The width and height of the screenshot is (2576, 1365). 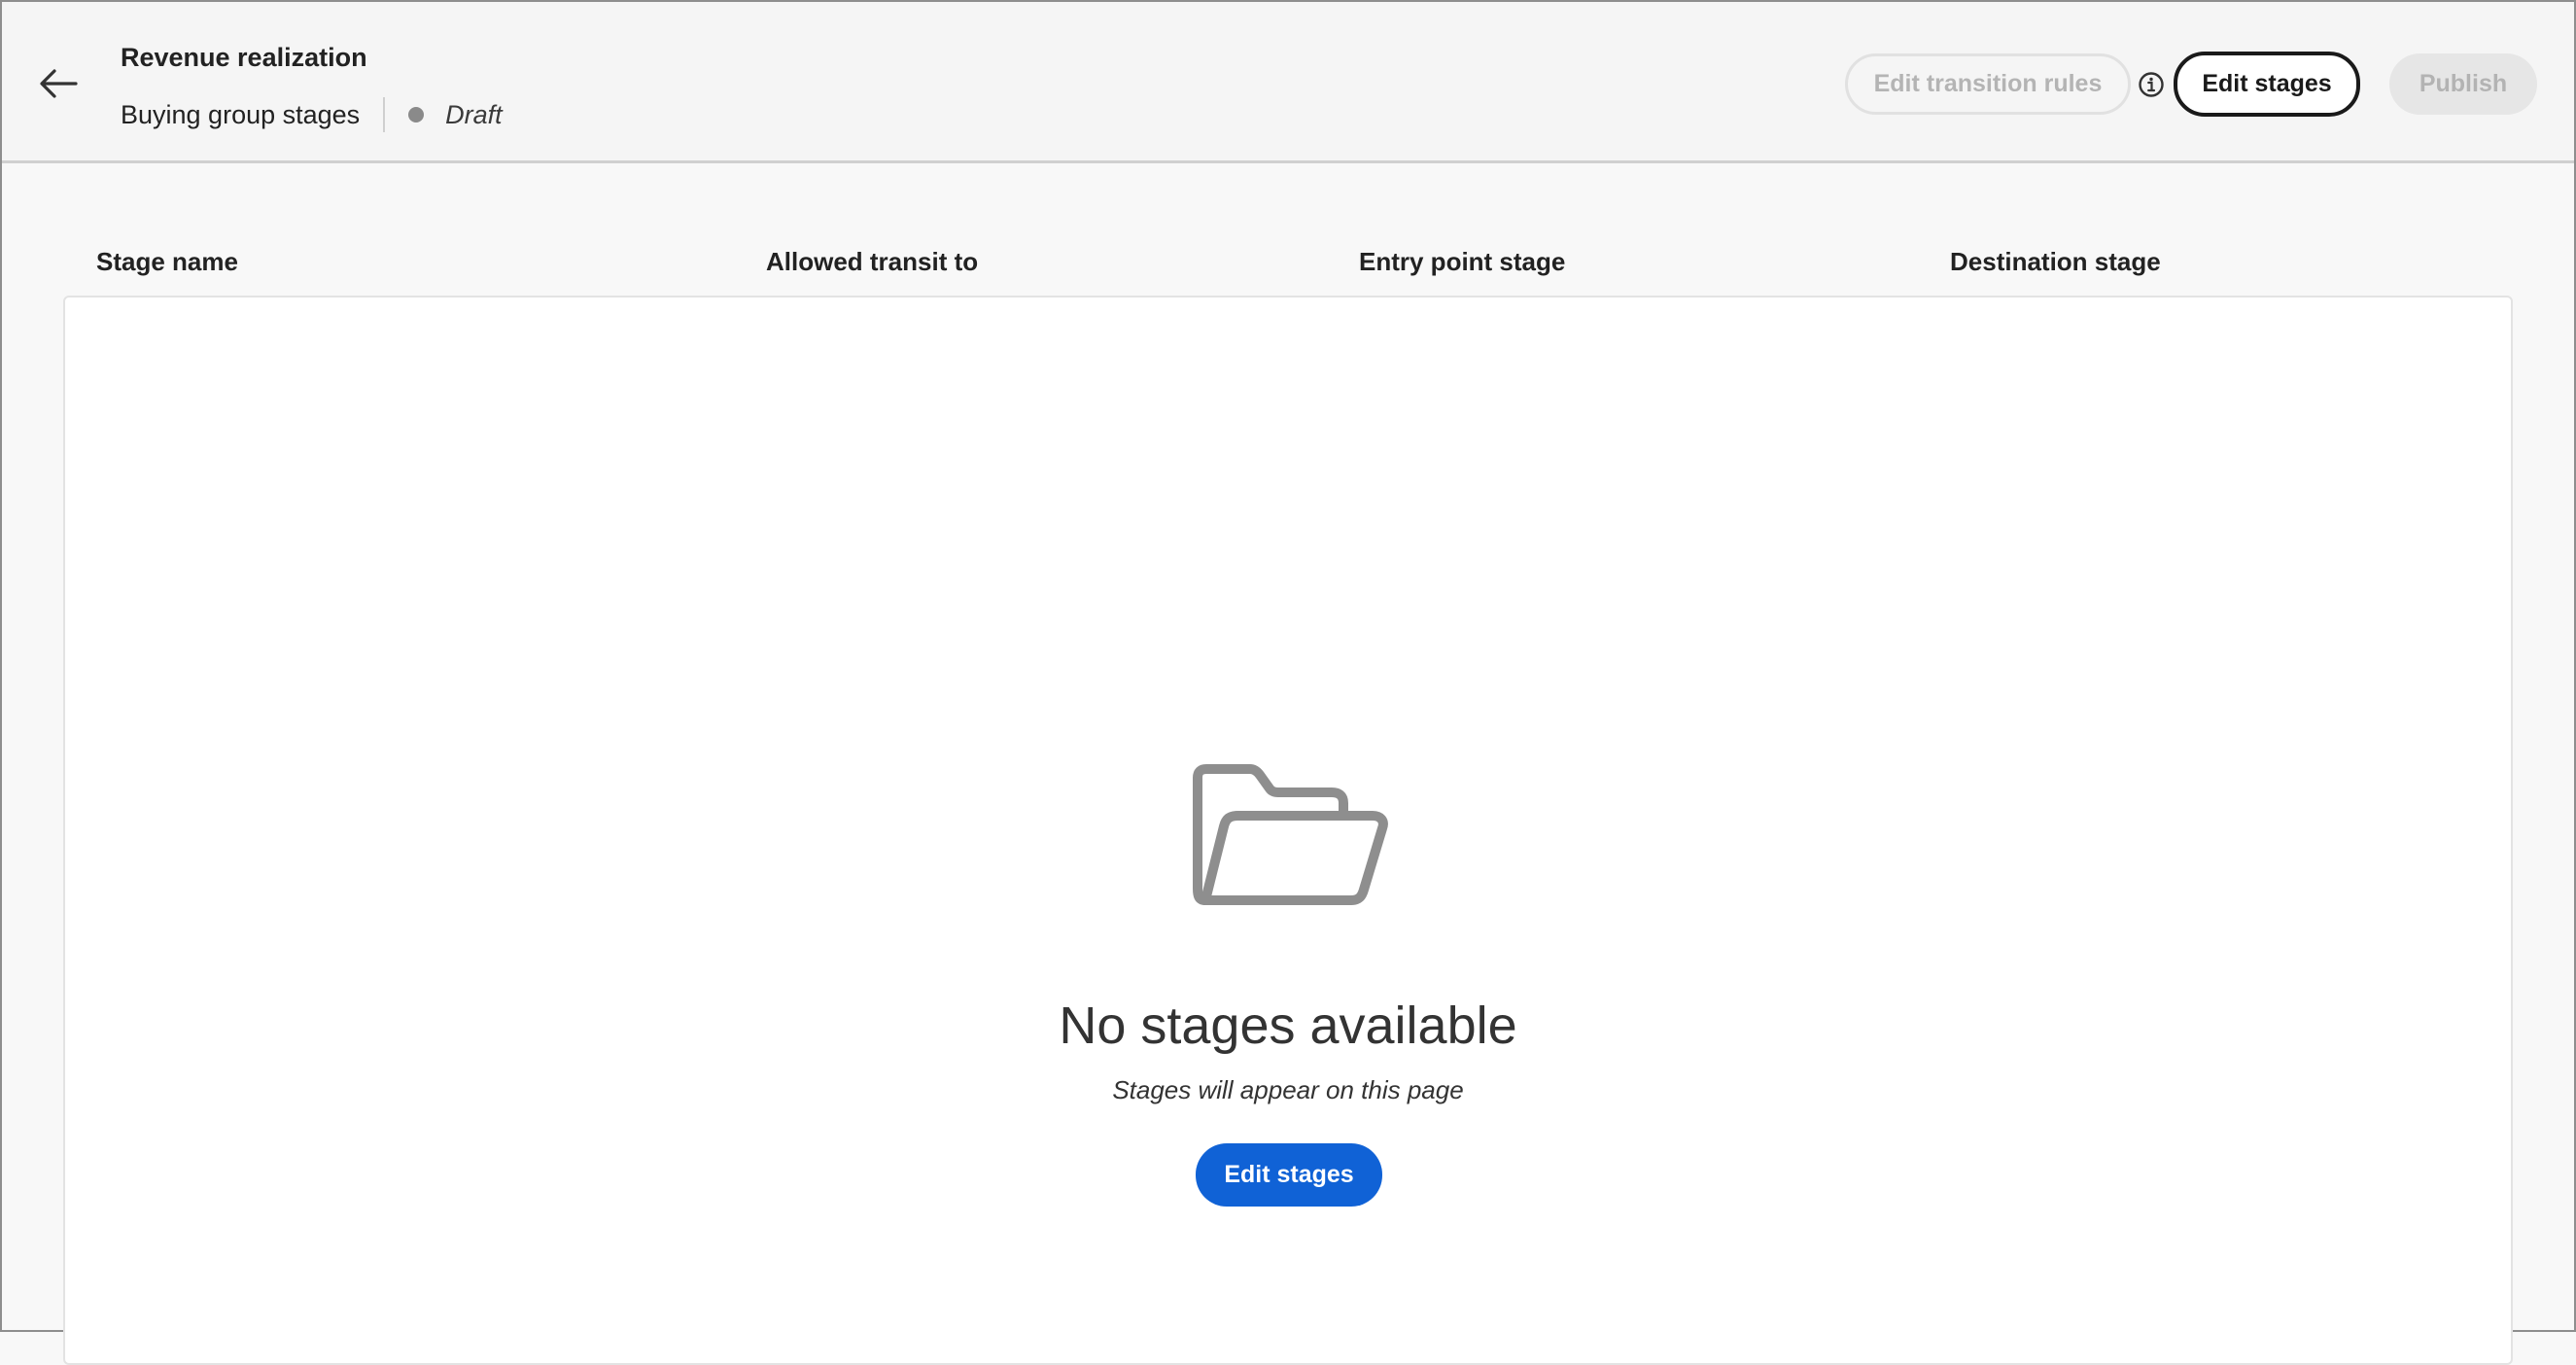 I want to click on arrow-left-icon, so click(x=59, y=83).